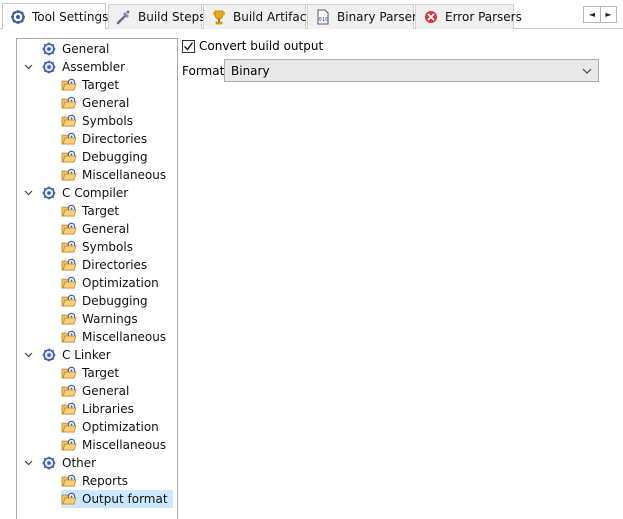 The image size is (623, 519). Describe the element at coordinates (261, 46) in the screenshot. I see `convert-build-output-label: Convert build output` at that location.